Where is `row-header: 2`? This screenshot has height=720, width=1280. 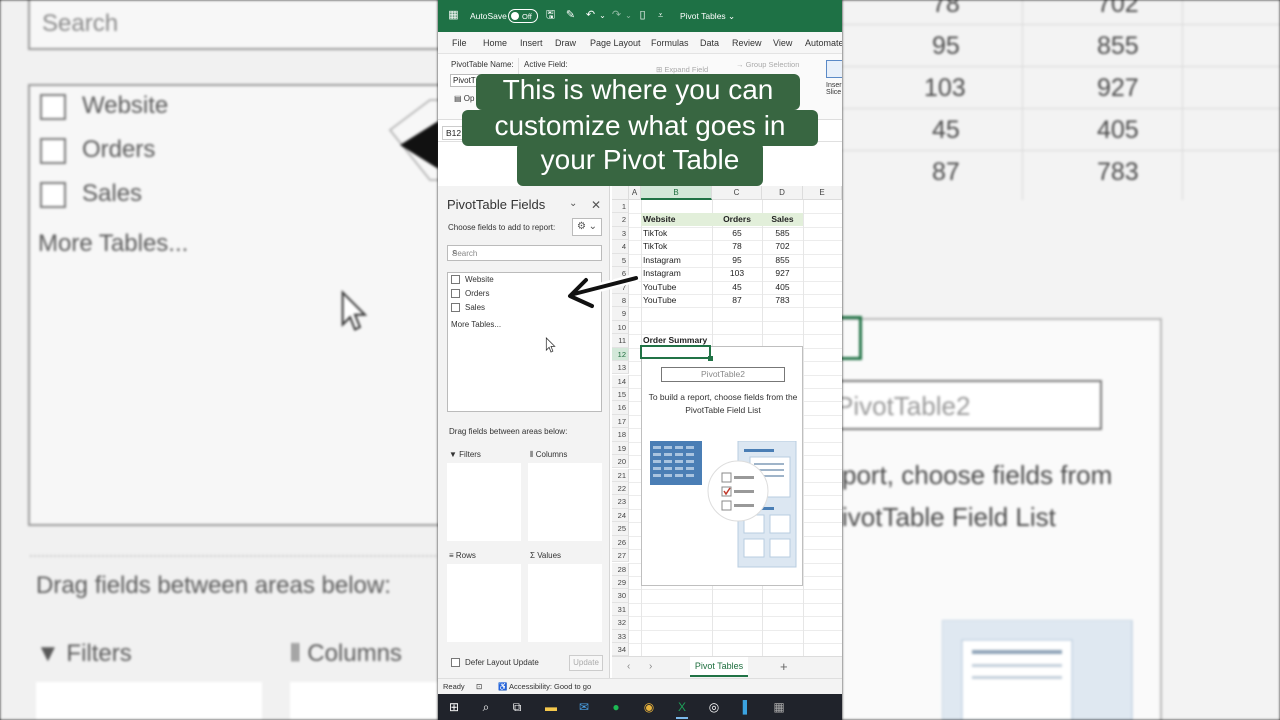
row-header: 2 is located at coordinates (620, 220).